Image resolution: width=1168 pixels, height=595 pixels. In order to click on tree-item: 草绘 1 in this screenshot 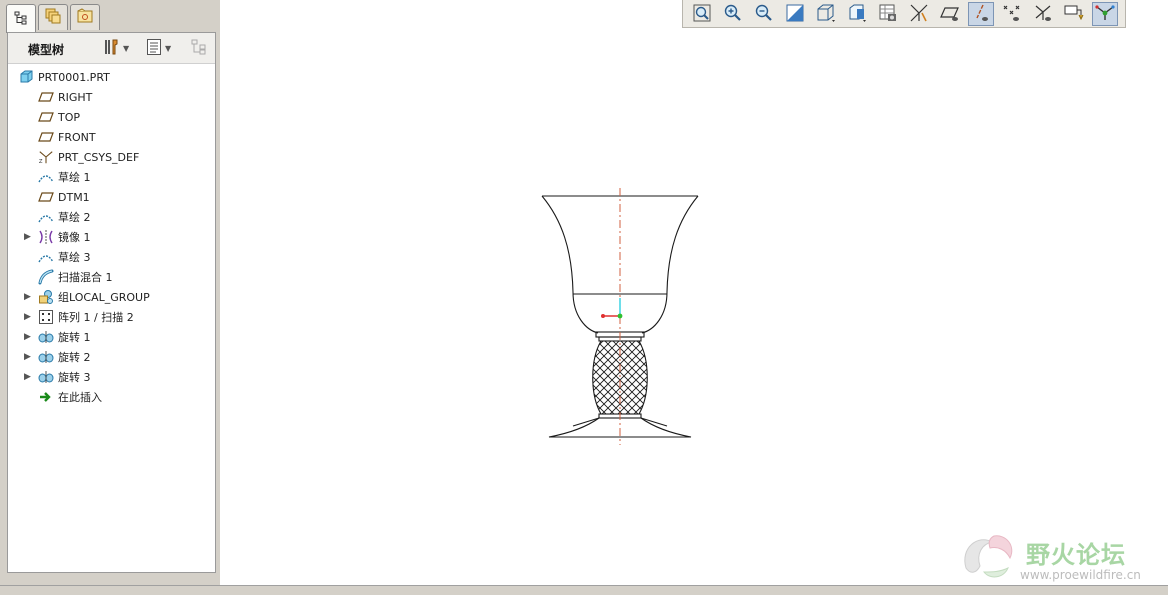, I will do `click(64, 177)`.